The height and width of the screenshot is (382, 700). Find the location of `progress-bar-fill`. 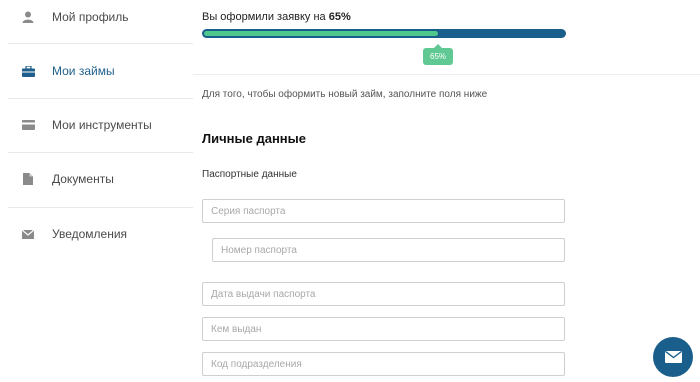

progress-bar-fill is located at coordinates (321, 33).